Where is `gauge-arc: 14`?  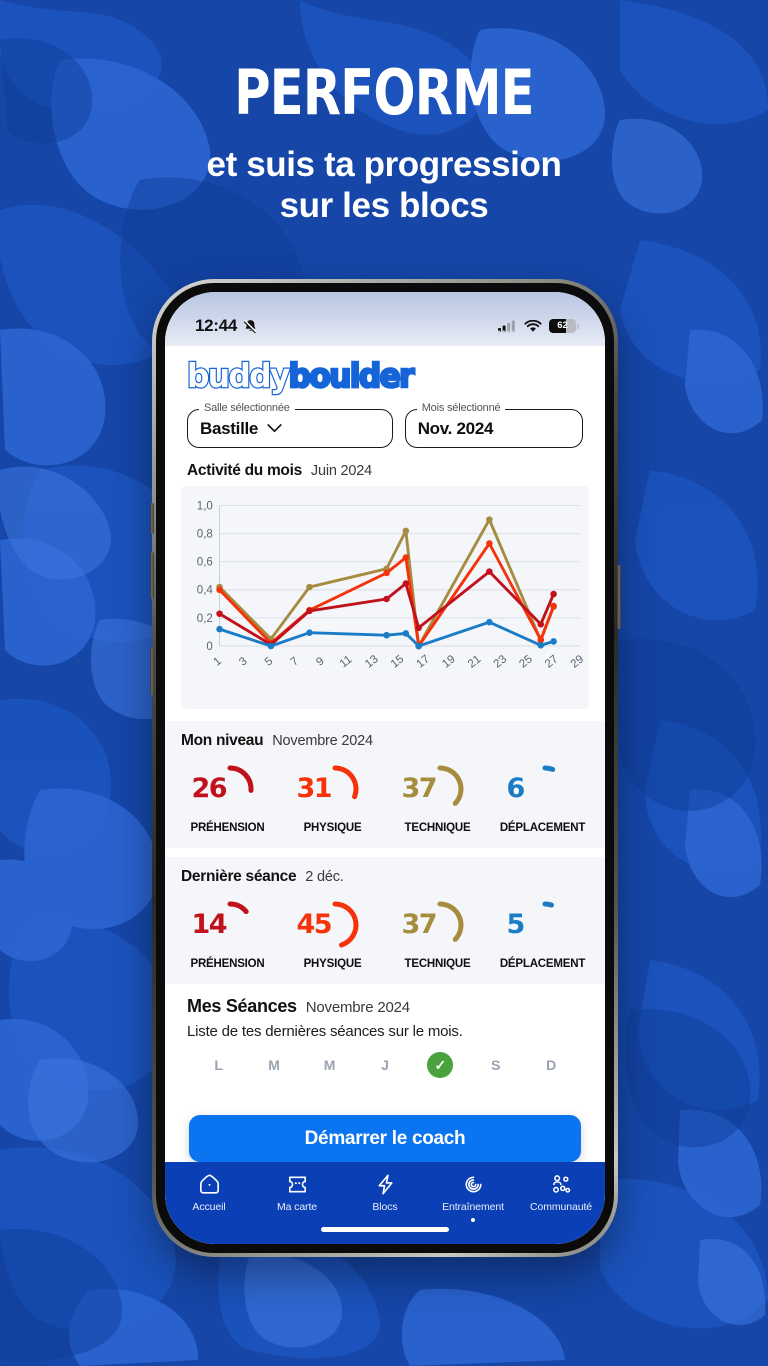
gauge-arc: 14 is located at coordinates (228, 925).